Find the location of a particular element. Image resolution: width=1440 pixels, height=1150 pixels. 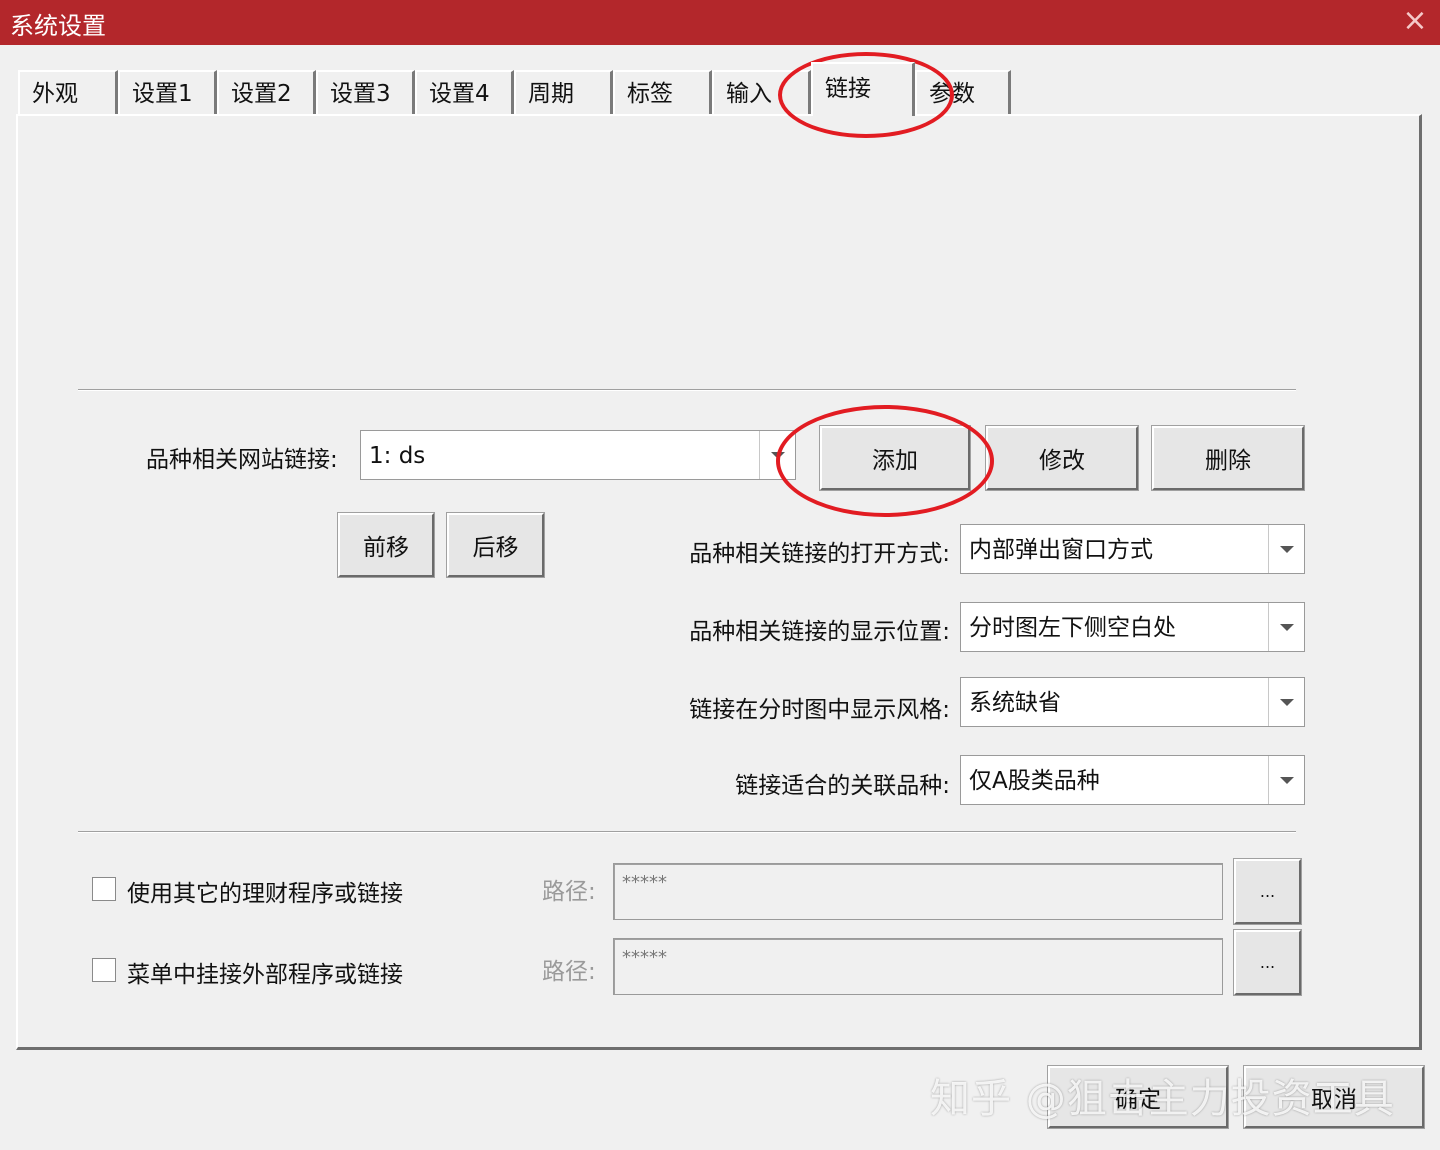

menu-external-checkbox is located at coordinates (104, 970).